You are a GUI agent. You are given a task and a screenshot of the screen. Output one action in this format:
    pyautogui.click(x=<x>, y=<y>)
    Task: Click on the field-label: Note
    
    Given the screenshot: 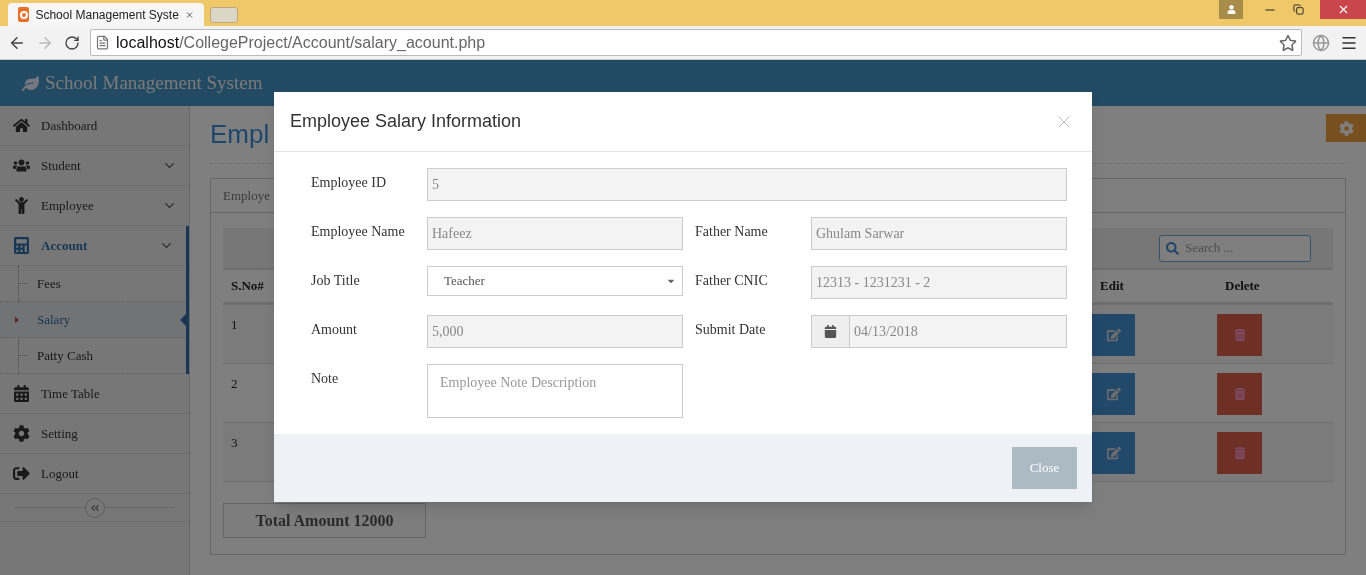 What is the action you would take?
    pyautogui.click(x=325, y=378)
    